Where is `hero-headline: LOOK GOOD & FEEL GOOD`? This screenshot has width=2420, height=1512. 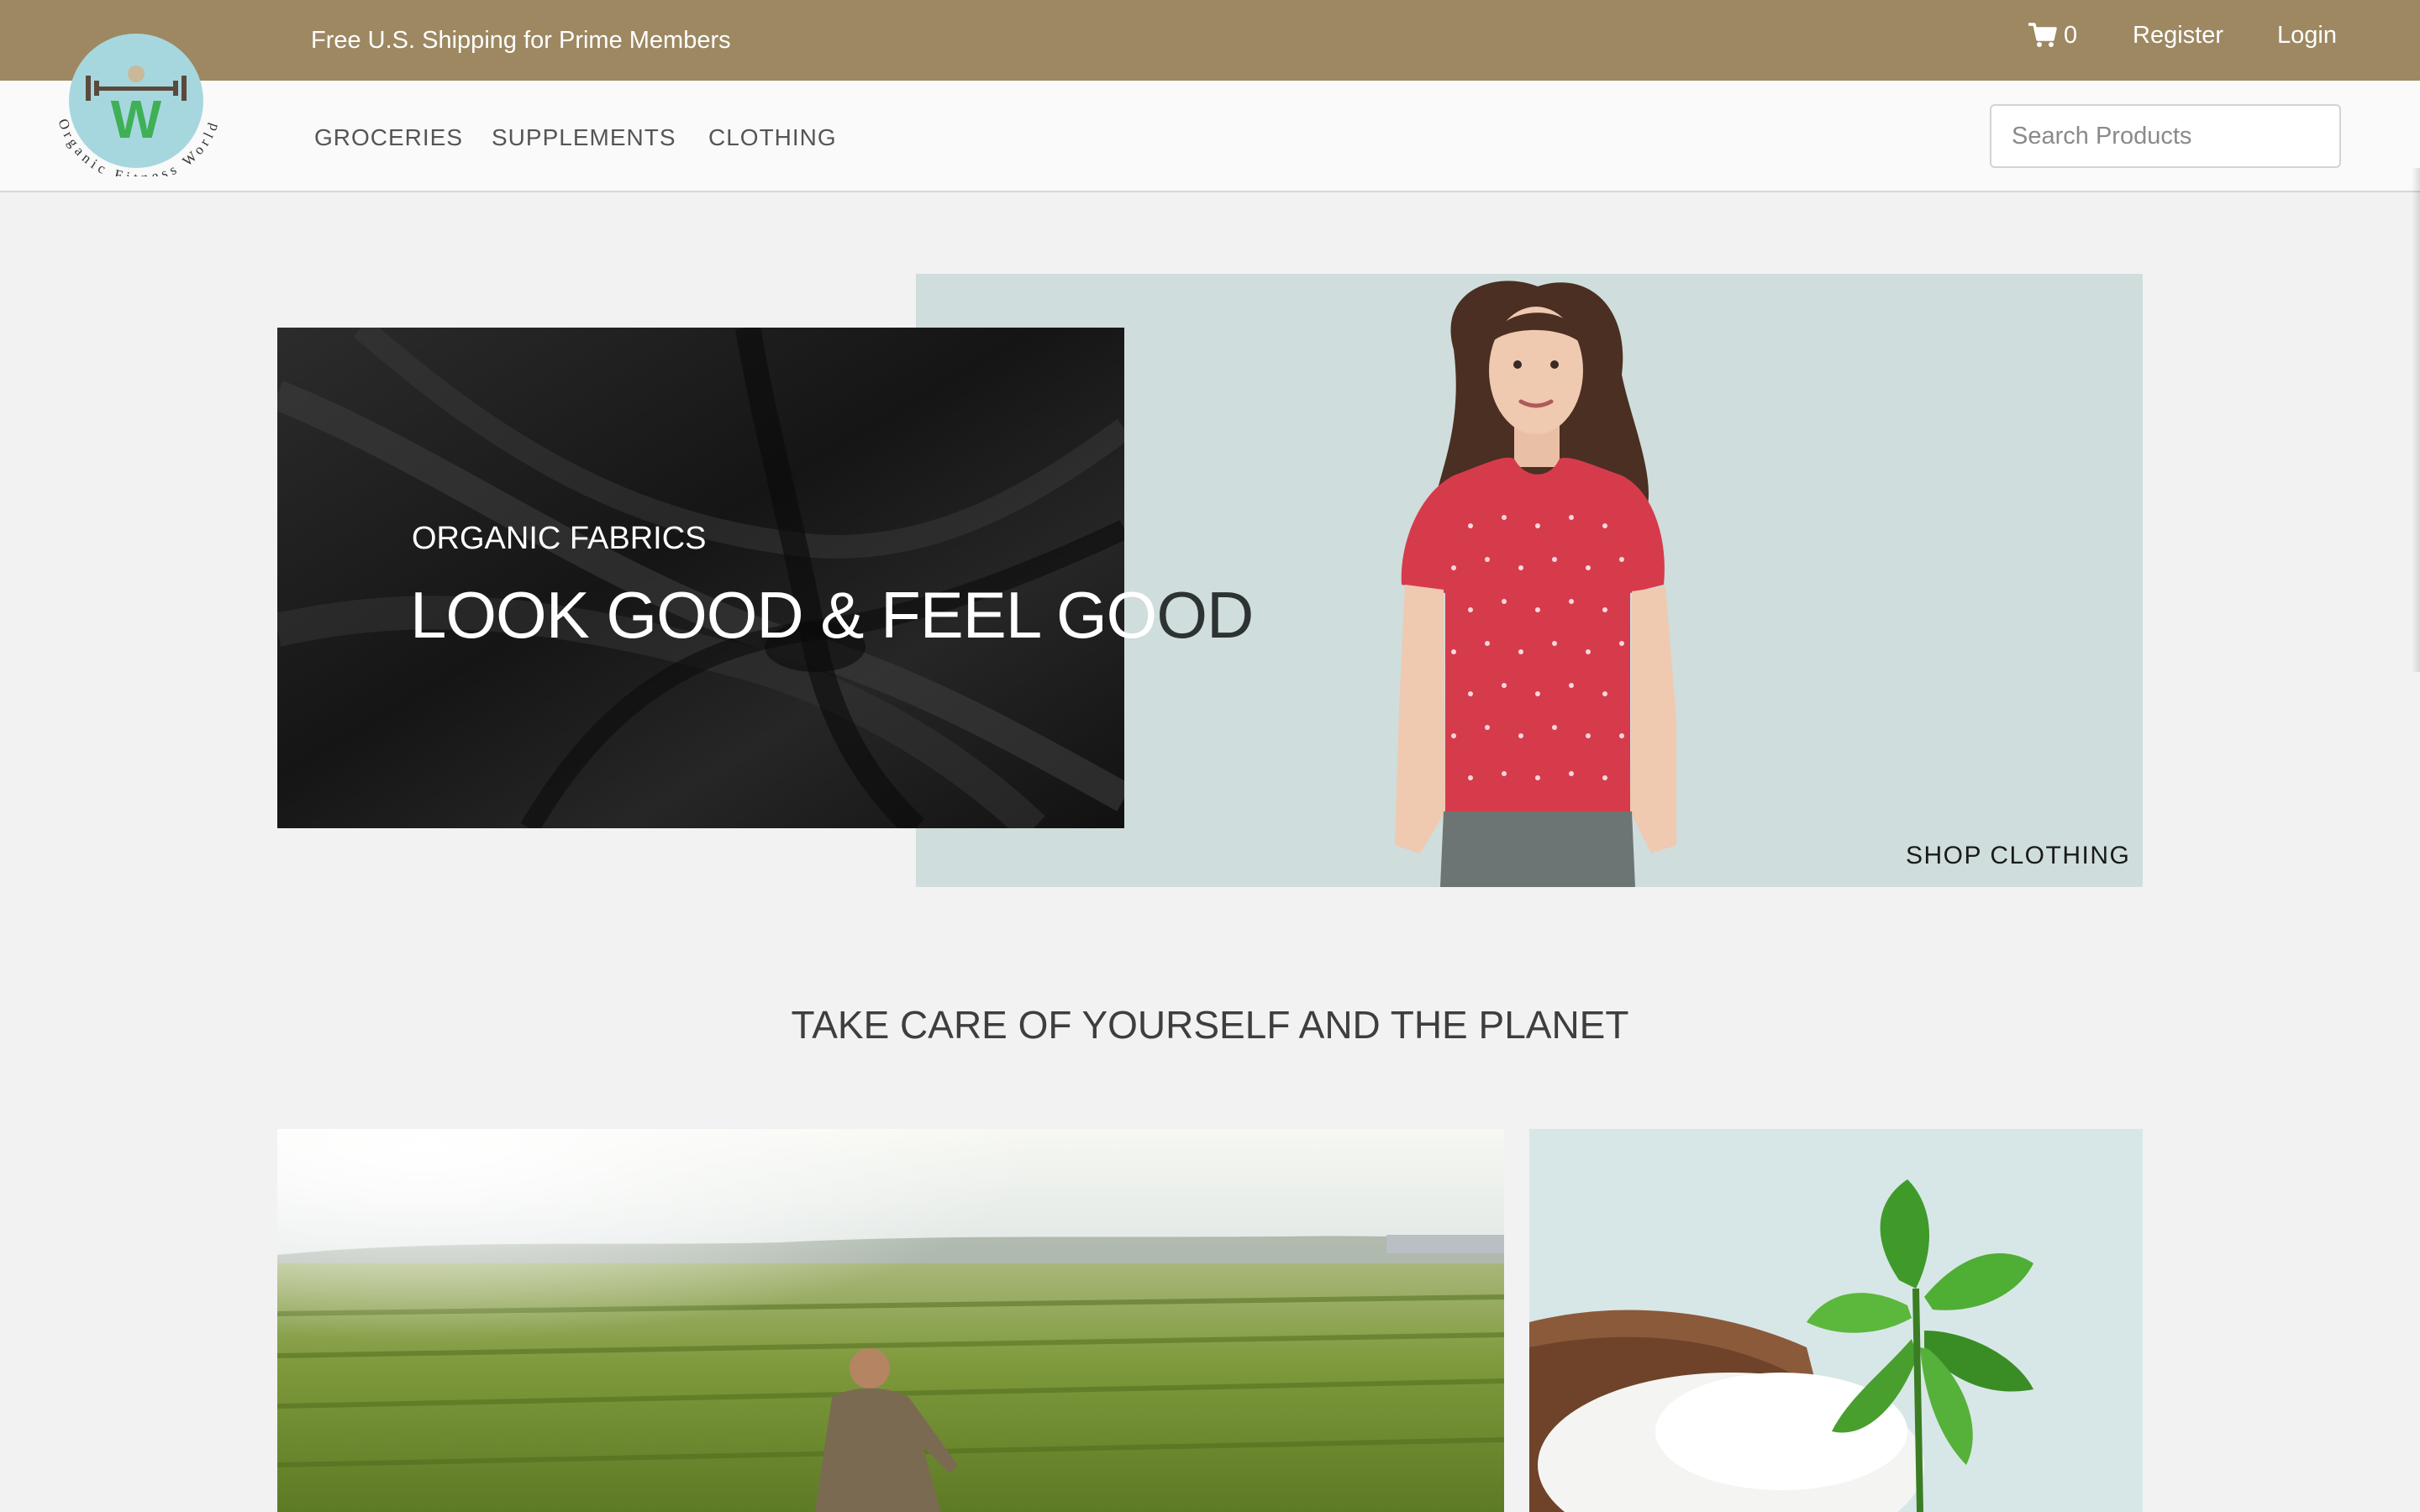 hero-headline: LOOK GOOD & FEEL GOOD is located at coordinates (832, 615).